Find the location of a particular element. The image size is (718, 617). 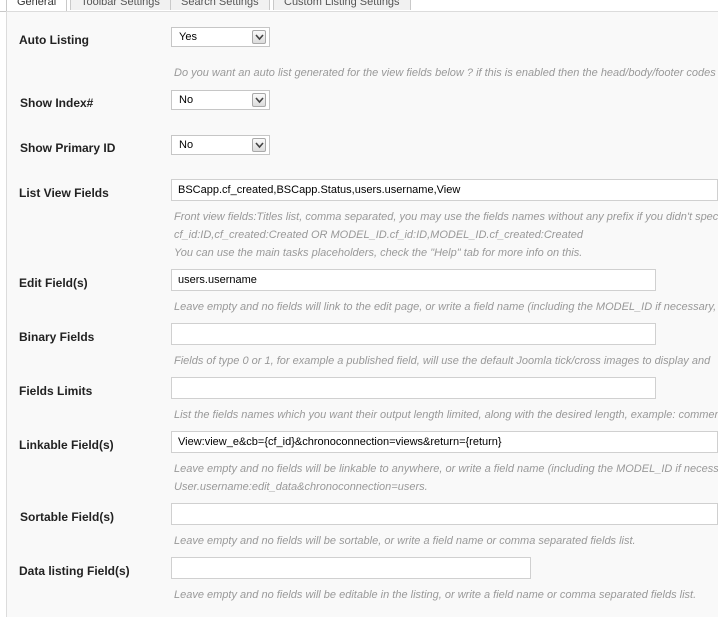

tab-custom-listing-settings: Custom Listing Settings is located at coordinates (342, 5).